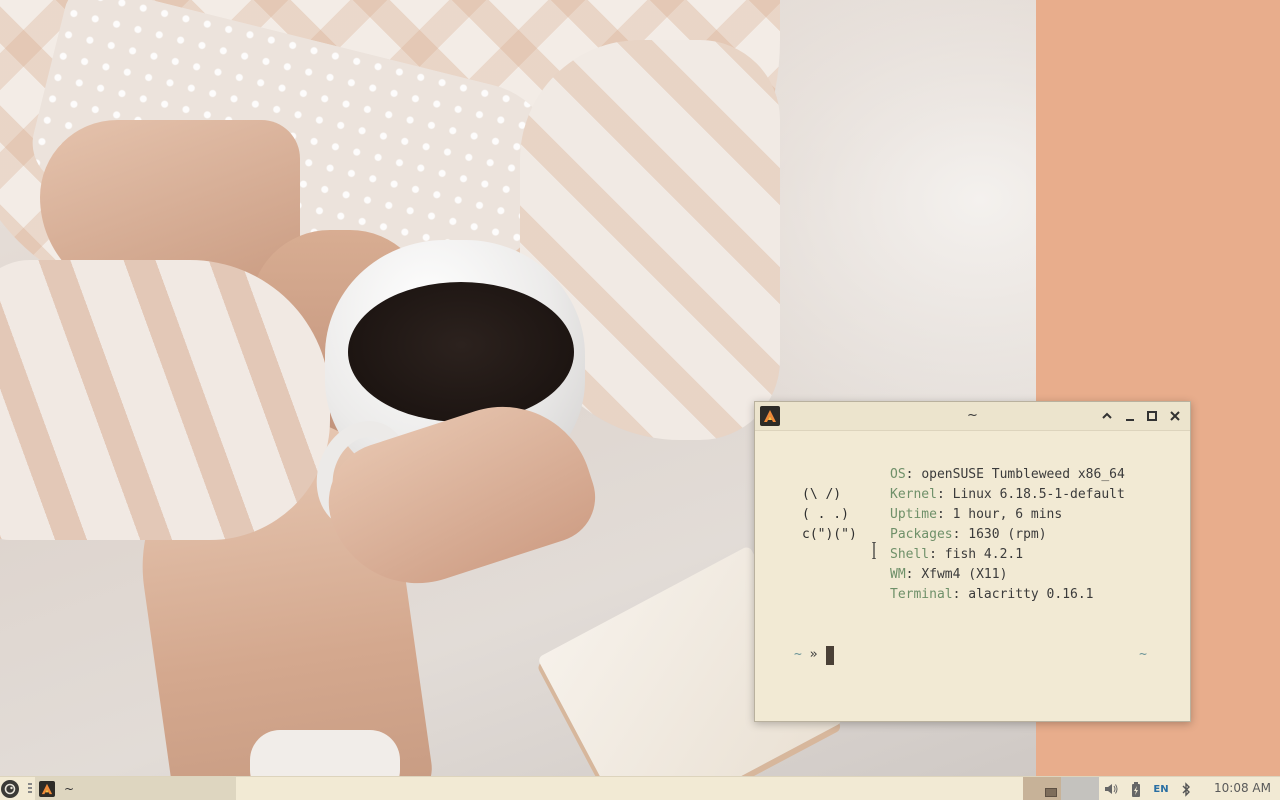 The height and width of the screenshot is (800, 1280). I want to click on taskbar-item-label: ~, so click(69, 788).